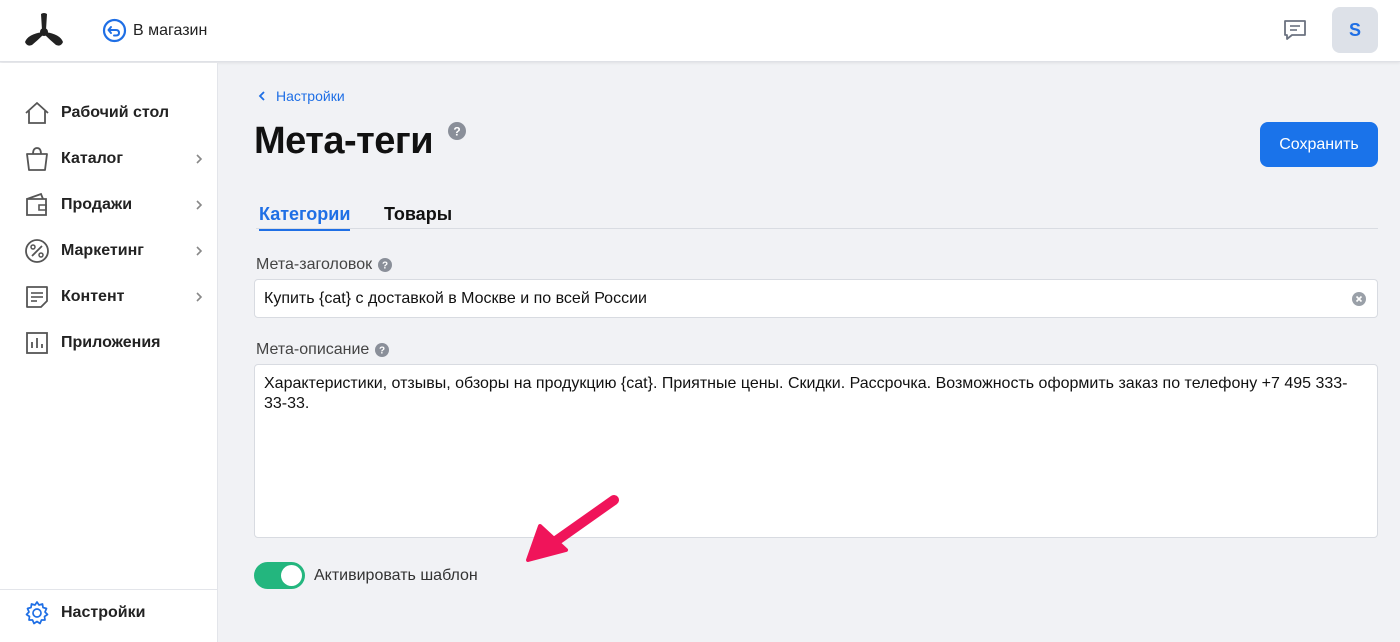 The height and width of the screenshot is (642, 1400). I want to click on store-link-label: В магазин, so click(170, 30).